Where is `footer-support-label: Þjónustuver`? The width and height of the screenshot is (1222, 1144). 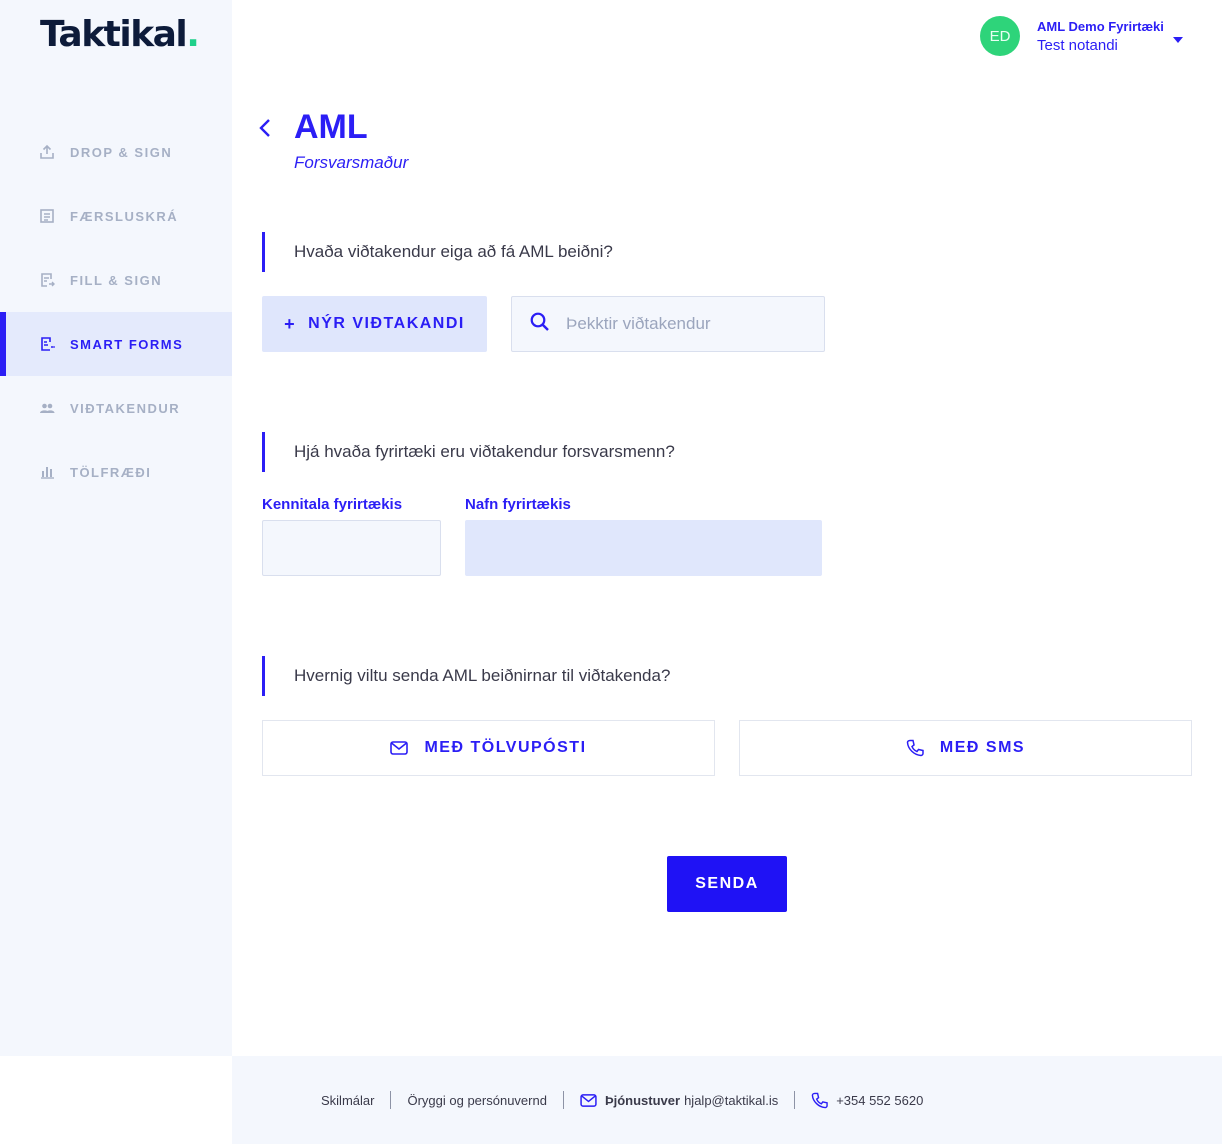 footer-support-label: Þjónustuver is located at coordinates (642, 1100).